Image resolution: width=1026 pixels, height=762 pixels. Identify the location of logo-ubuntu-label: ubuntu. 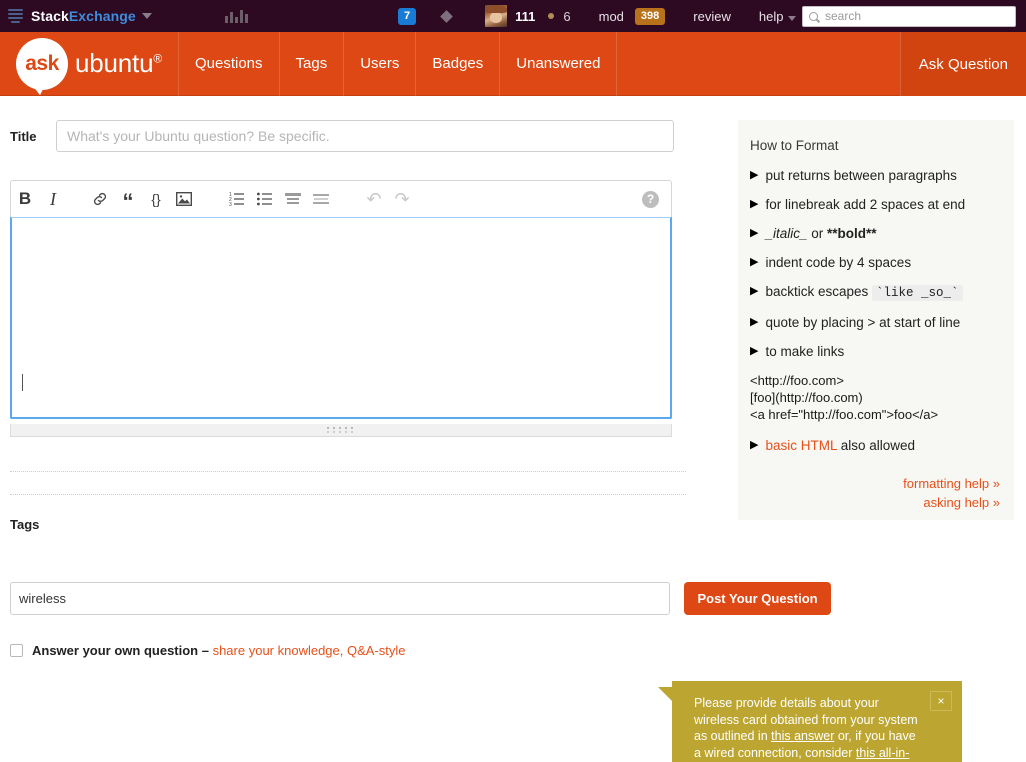
(114, 63).